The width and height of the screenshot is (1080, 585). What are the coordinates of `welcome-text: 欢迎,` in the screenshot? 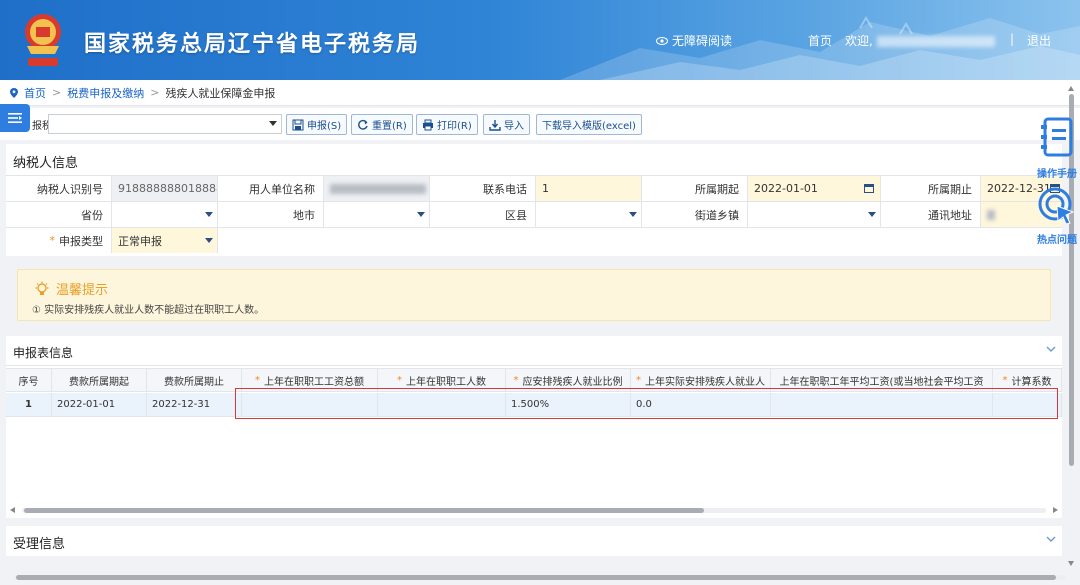 It's located at (920, 40).